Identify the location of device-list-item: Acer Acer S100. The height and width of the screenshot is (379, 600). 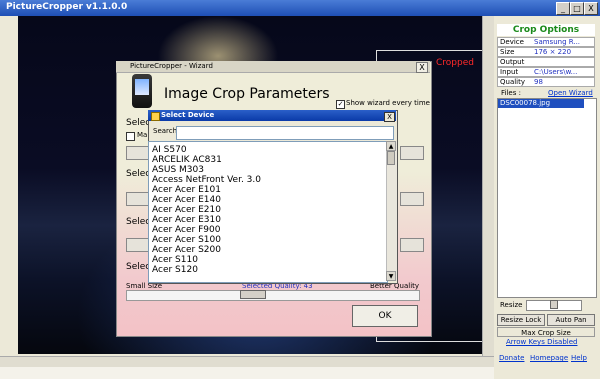
(186, 240).